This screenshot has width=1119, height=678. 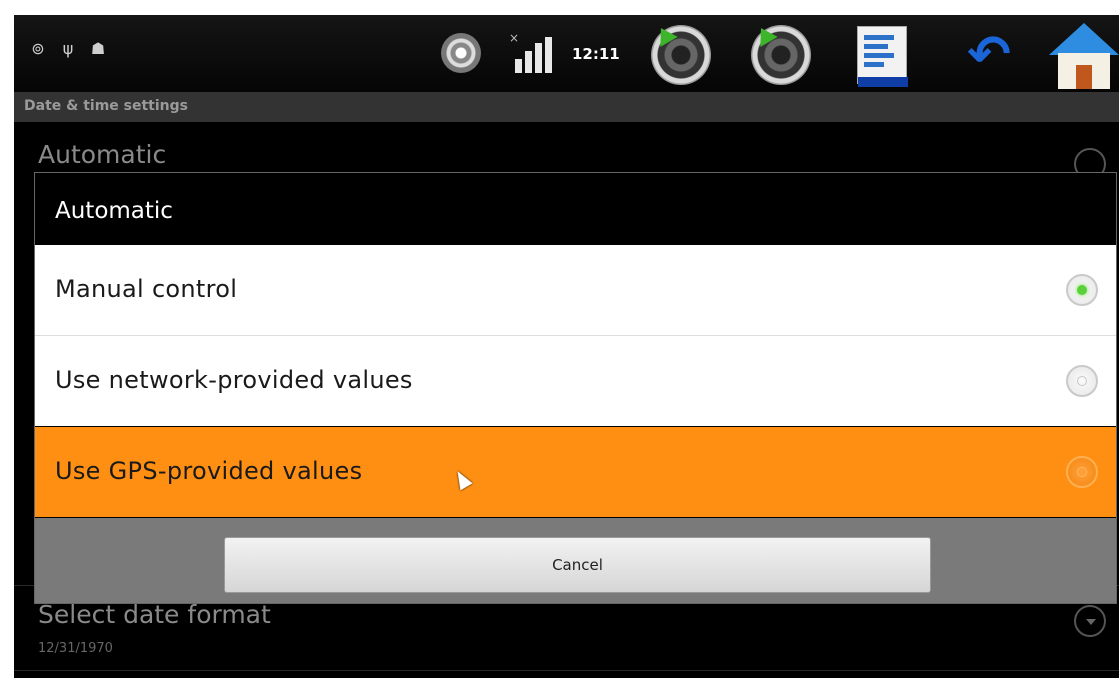 I want to click on radio-selected-icon, so click(x=1082, y=290).